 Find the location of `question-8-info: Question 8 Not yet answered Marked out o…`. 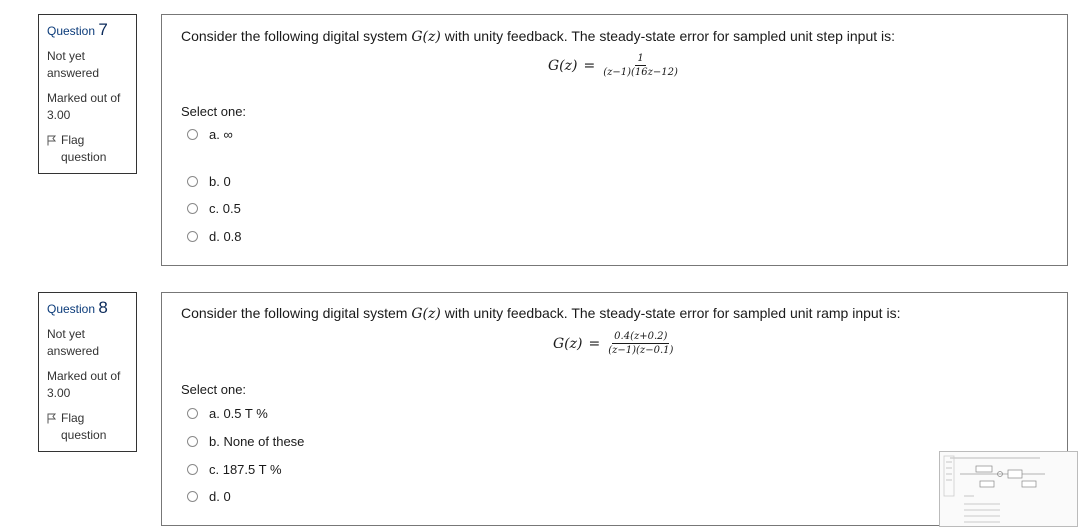

question-8-info: Question 8 Not yet answered Marked out o… is located at coordinates (87, 372).